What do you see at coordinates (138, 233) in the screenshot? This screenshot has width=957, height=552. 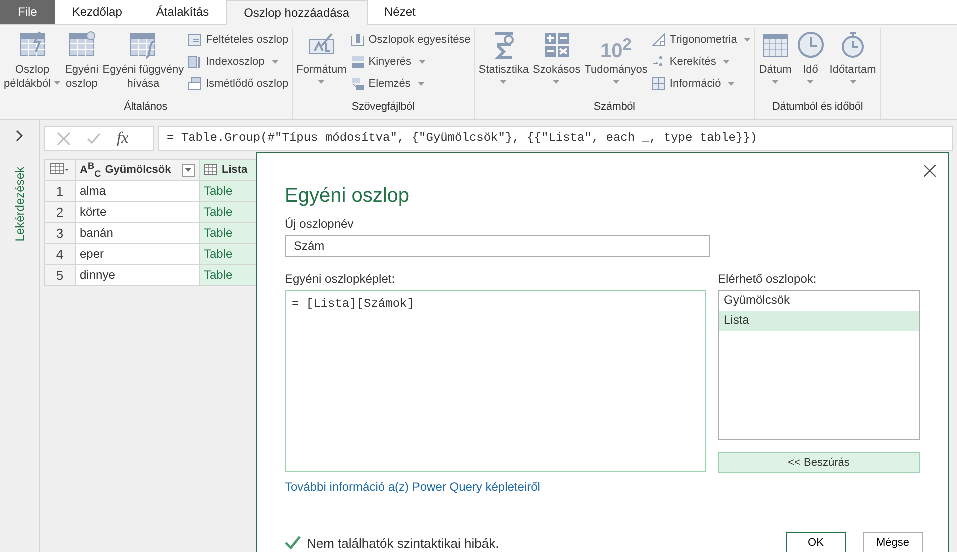 I see `table-cell: banán` at bounding box center [138, 233].